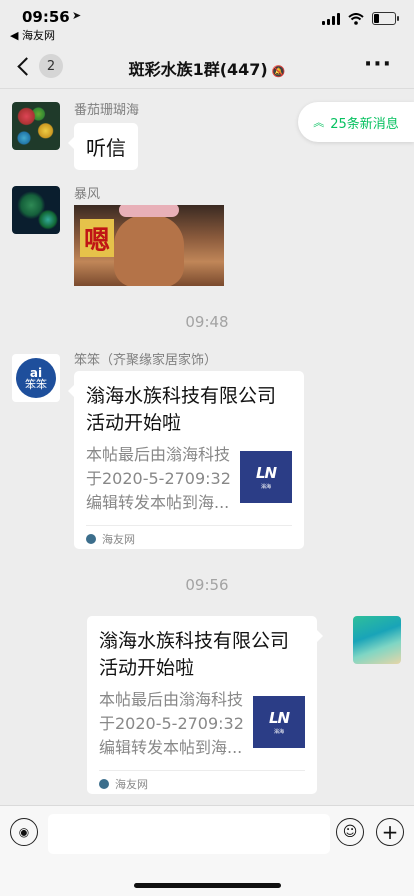 The image size is (414, 896). What do you see at coordinates (350, 832) in the screenshot?
I see `emoji-icon: ☺` at bounding box center [350, 832].